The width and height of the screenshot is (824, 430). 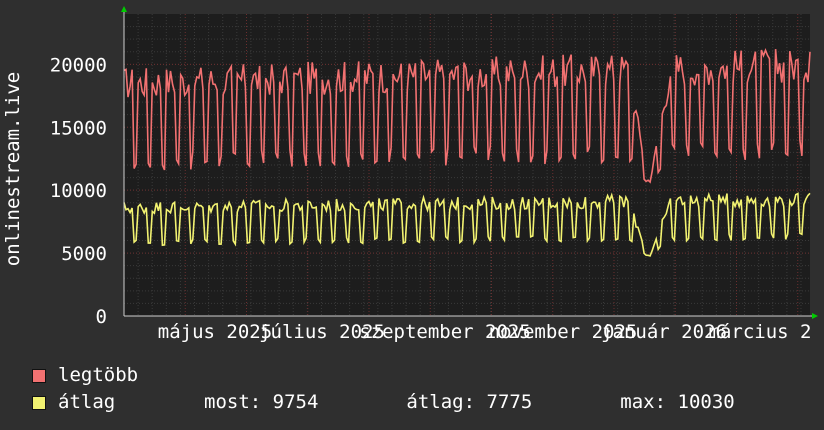 What do you see at coordinates (101, 317) in the screenshot?
I see `y-tick-label: 0` at bounding box center [101, 317].